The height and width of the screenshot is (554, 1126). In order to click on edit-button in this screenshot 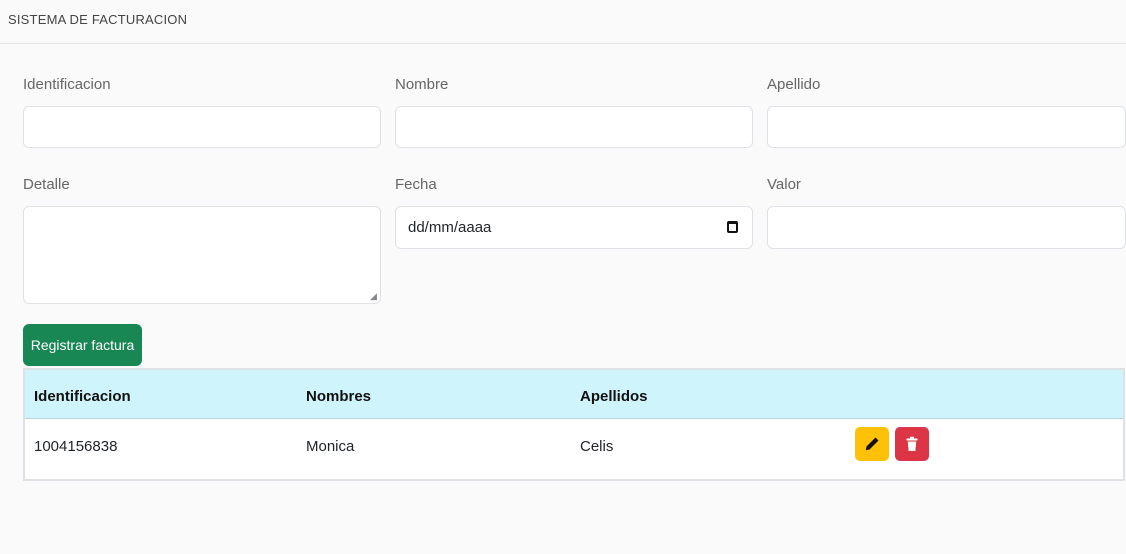, I will do `click(872, 444)`.